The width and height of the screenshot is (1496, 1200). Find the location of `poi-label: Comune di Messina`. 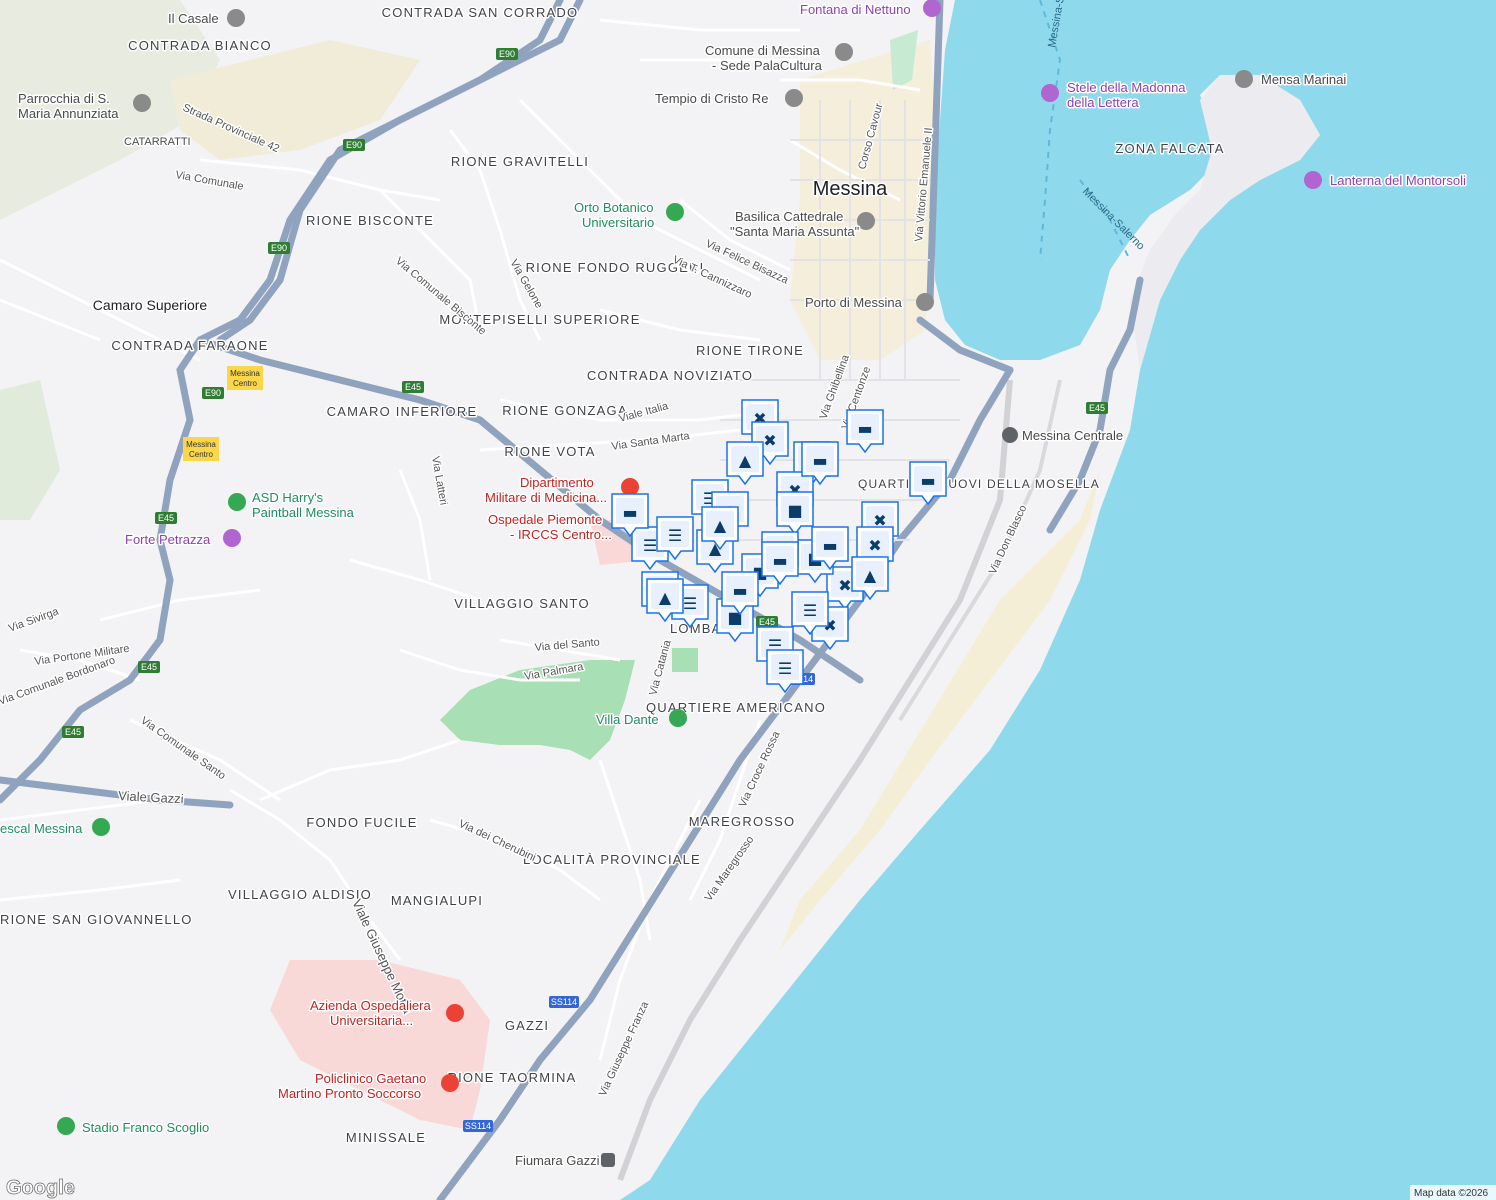

poi-label: Comune di Messina is located at coordinates (763, 50).